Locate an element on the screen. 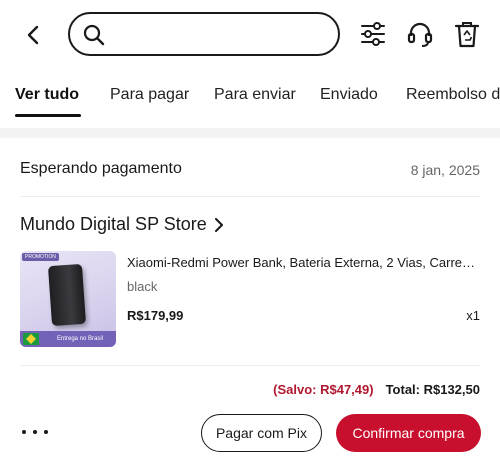  total-amount: Total: R$132,50 is located at coordinates (432, 389).